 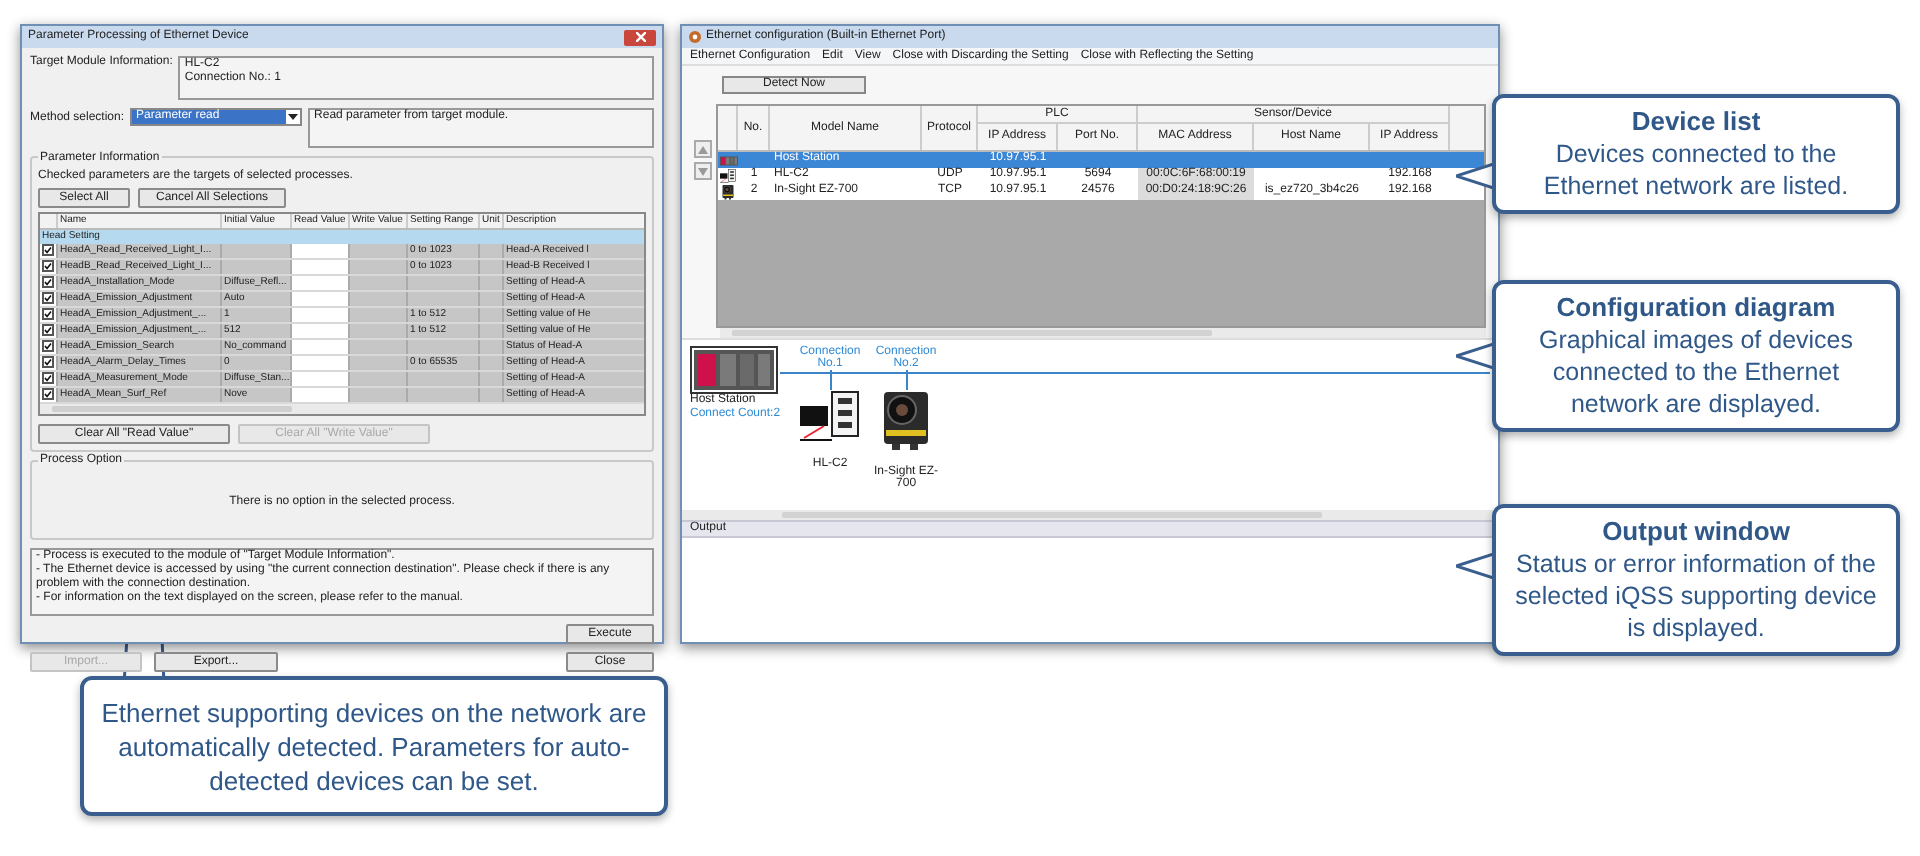 What do you see at coordinates (728, 160) in the screenshot?
I see `plc-icon` at bounding box center [728, 160].